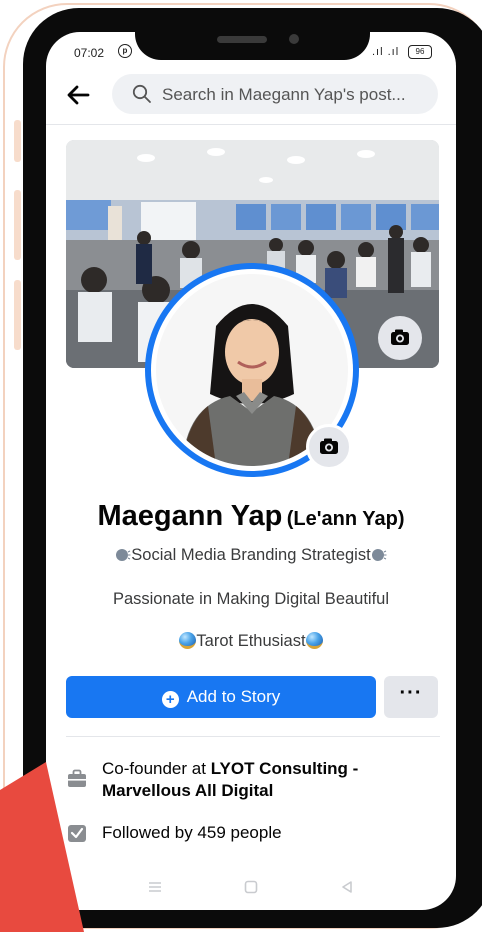 This screenshot has height=932, width=482. What do you see at coordinates (42, 847) in the screenshot?
I see `decorative-red-shape` at bounding box center [42, 847].